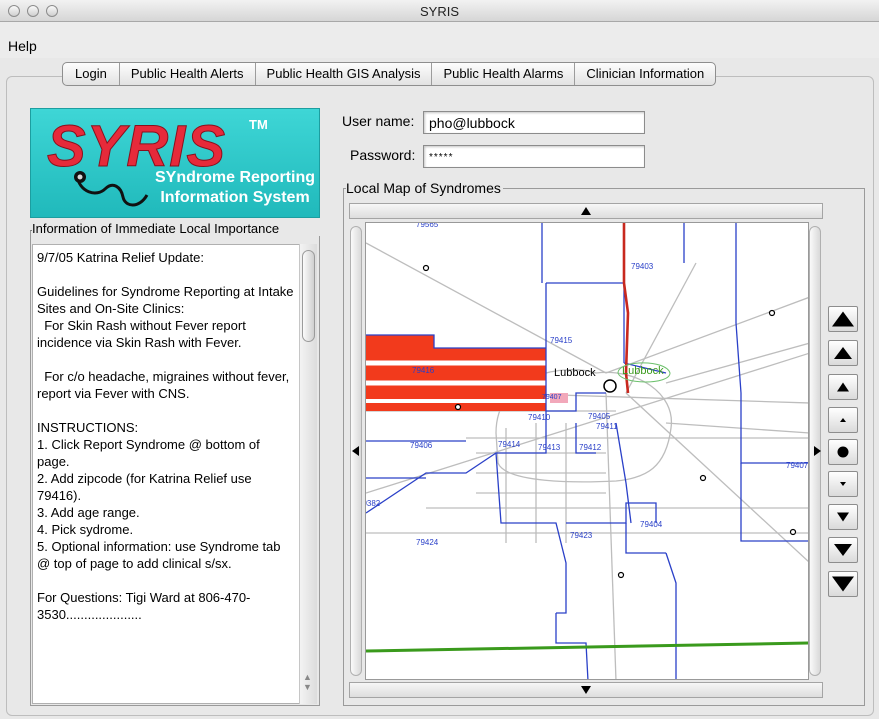 This screenshot has height=719, width=879. Describe the element at coordinates (581, 535) in the screenshot. I see `zip-label: 79423` at that location.